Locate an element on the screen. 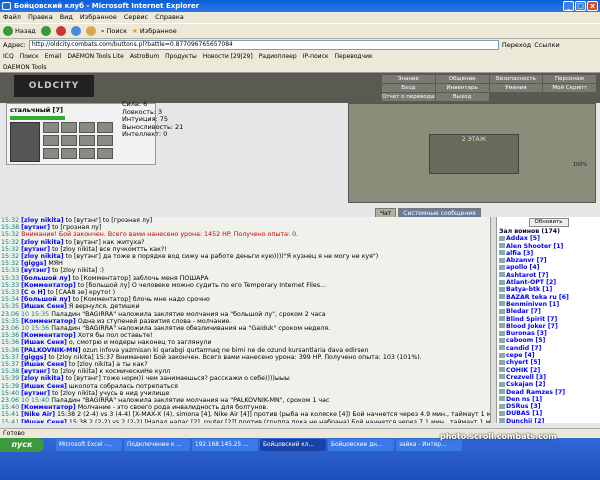  user-nick: DUBAS [1] is located at coordinates (524, 413).